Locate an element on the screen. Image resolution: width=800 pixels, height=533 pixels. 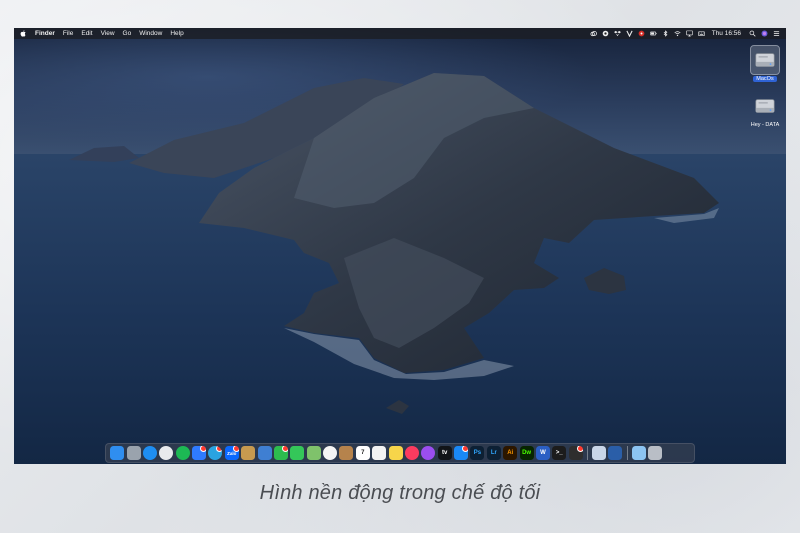
caption: Hình nền động trong chế độ tối is located at coordinates (400, 493).